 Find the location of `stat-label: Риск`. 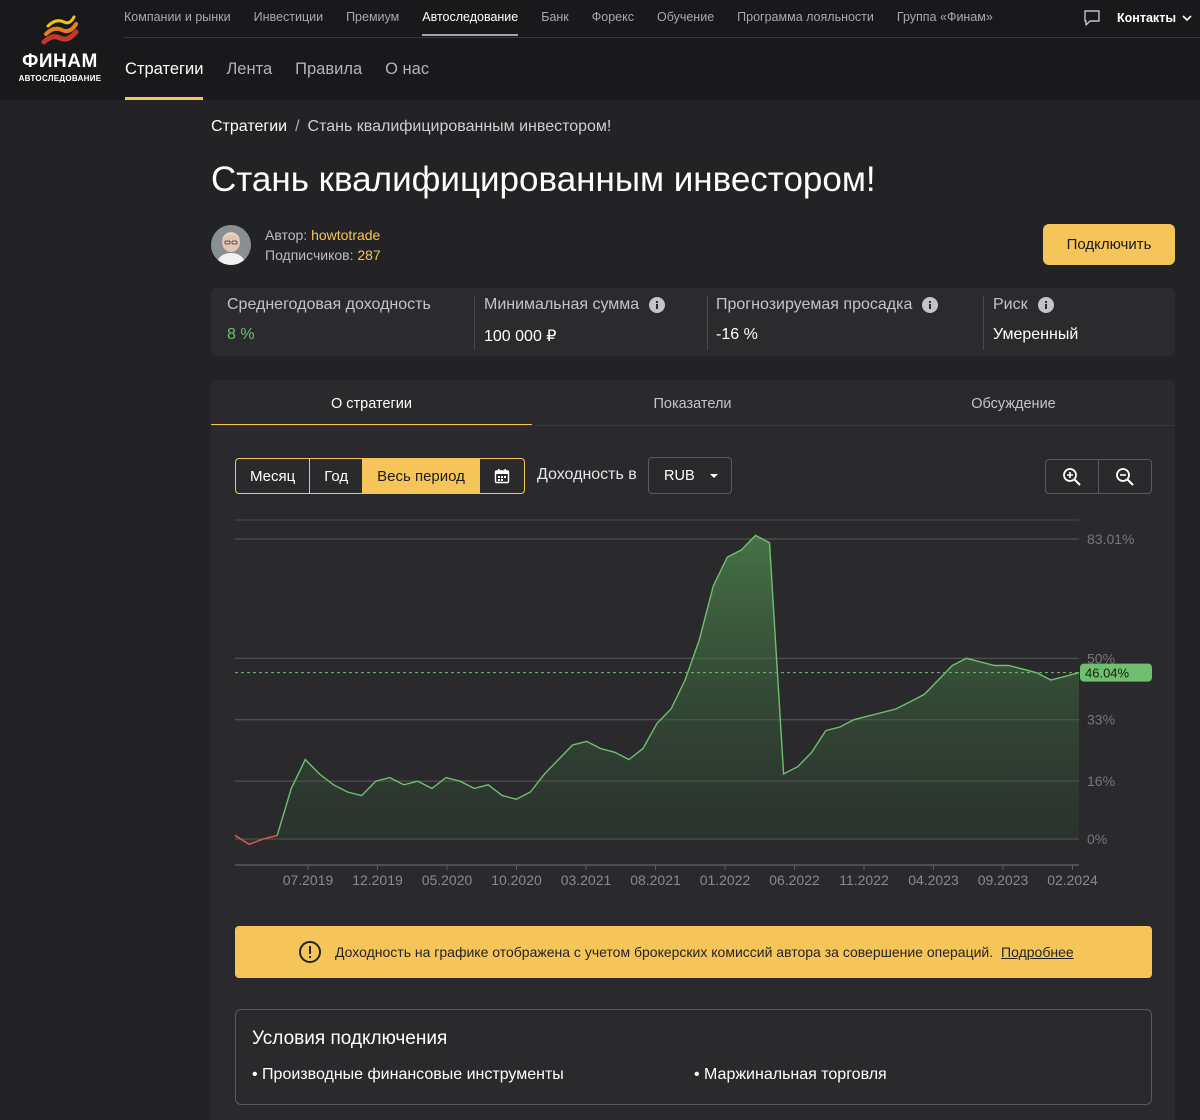

stat-label: Риск is located at coordinates (1035, 305).